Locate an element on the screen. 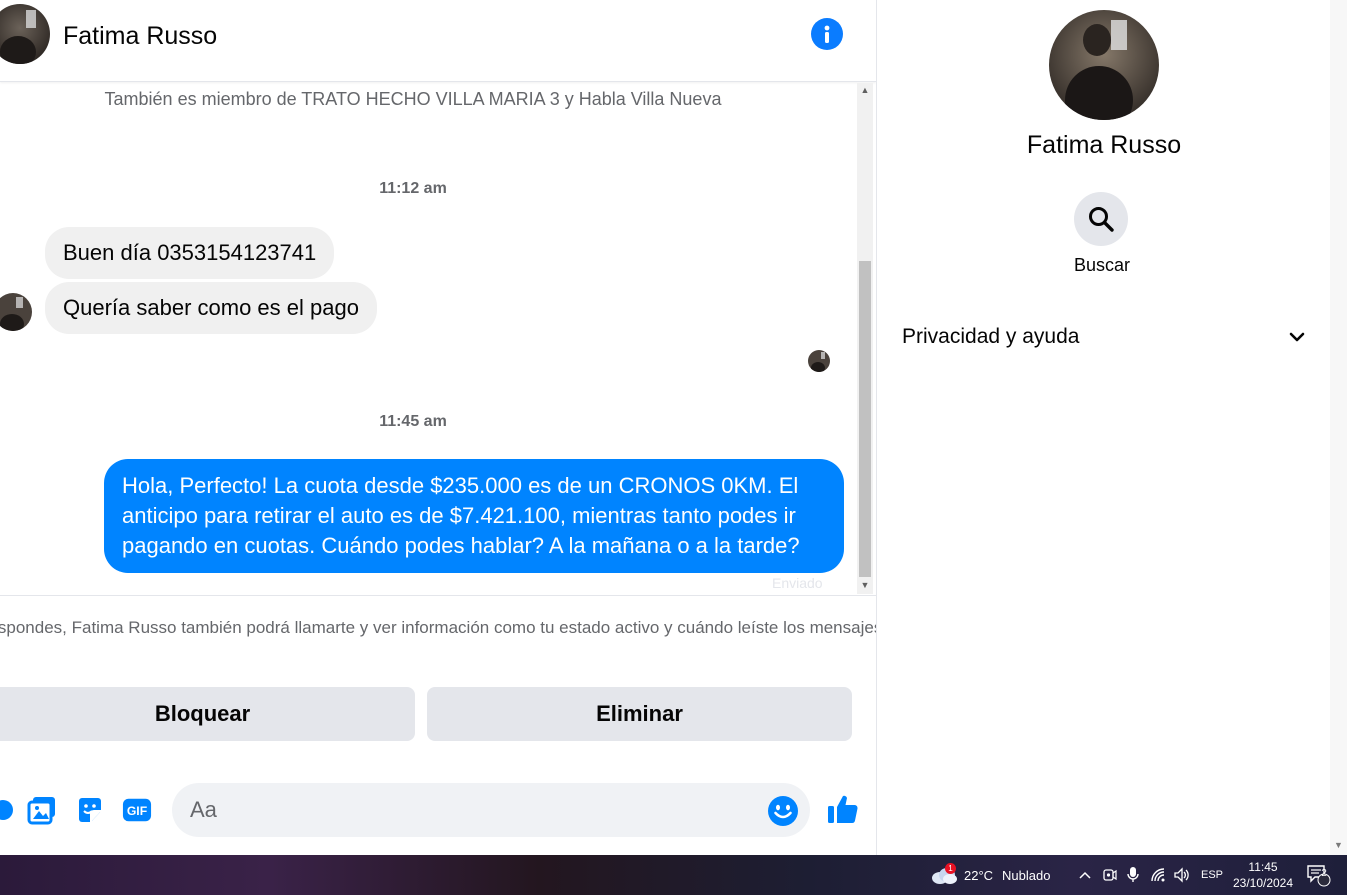 Image resolution: width=1347 pixels, height=895 pixels. weather-description: Nublado is located at coordinates (1026, 875).